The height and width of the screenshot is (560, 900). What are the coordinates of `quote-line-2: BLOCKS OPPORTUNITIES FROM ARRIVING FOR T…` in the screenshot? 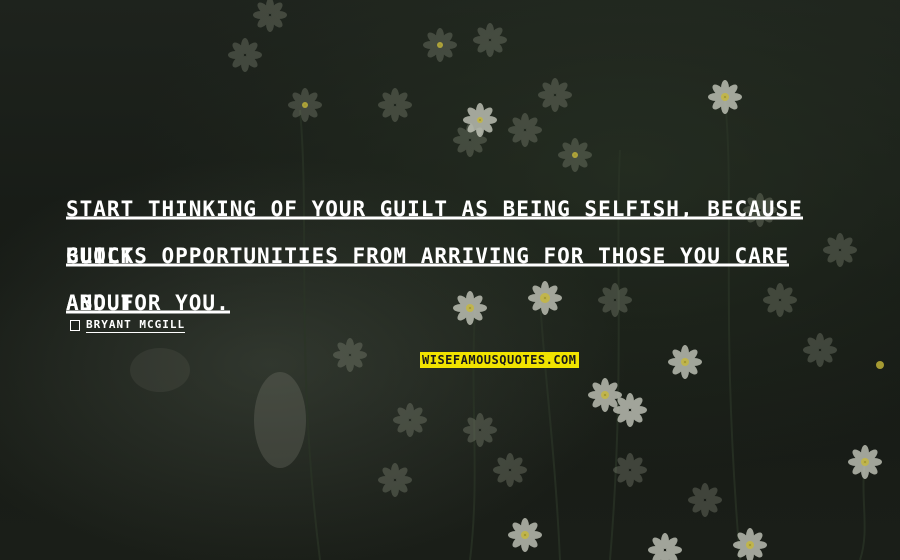 It's located at (456, 274).